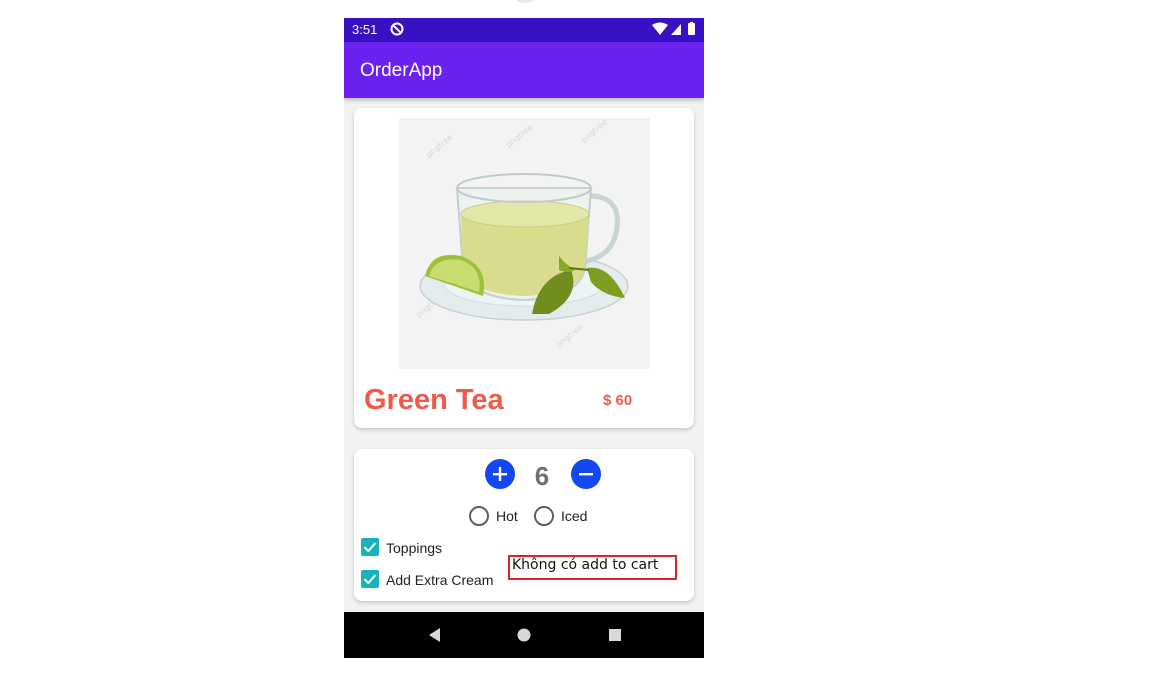 The image size is (1152, 699). I want to click on quantity-value: 6, so click(542, 476).